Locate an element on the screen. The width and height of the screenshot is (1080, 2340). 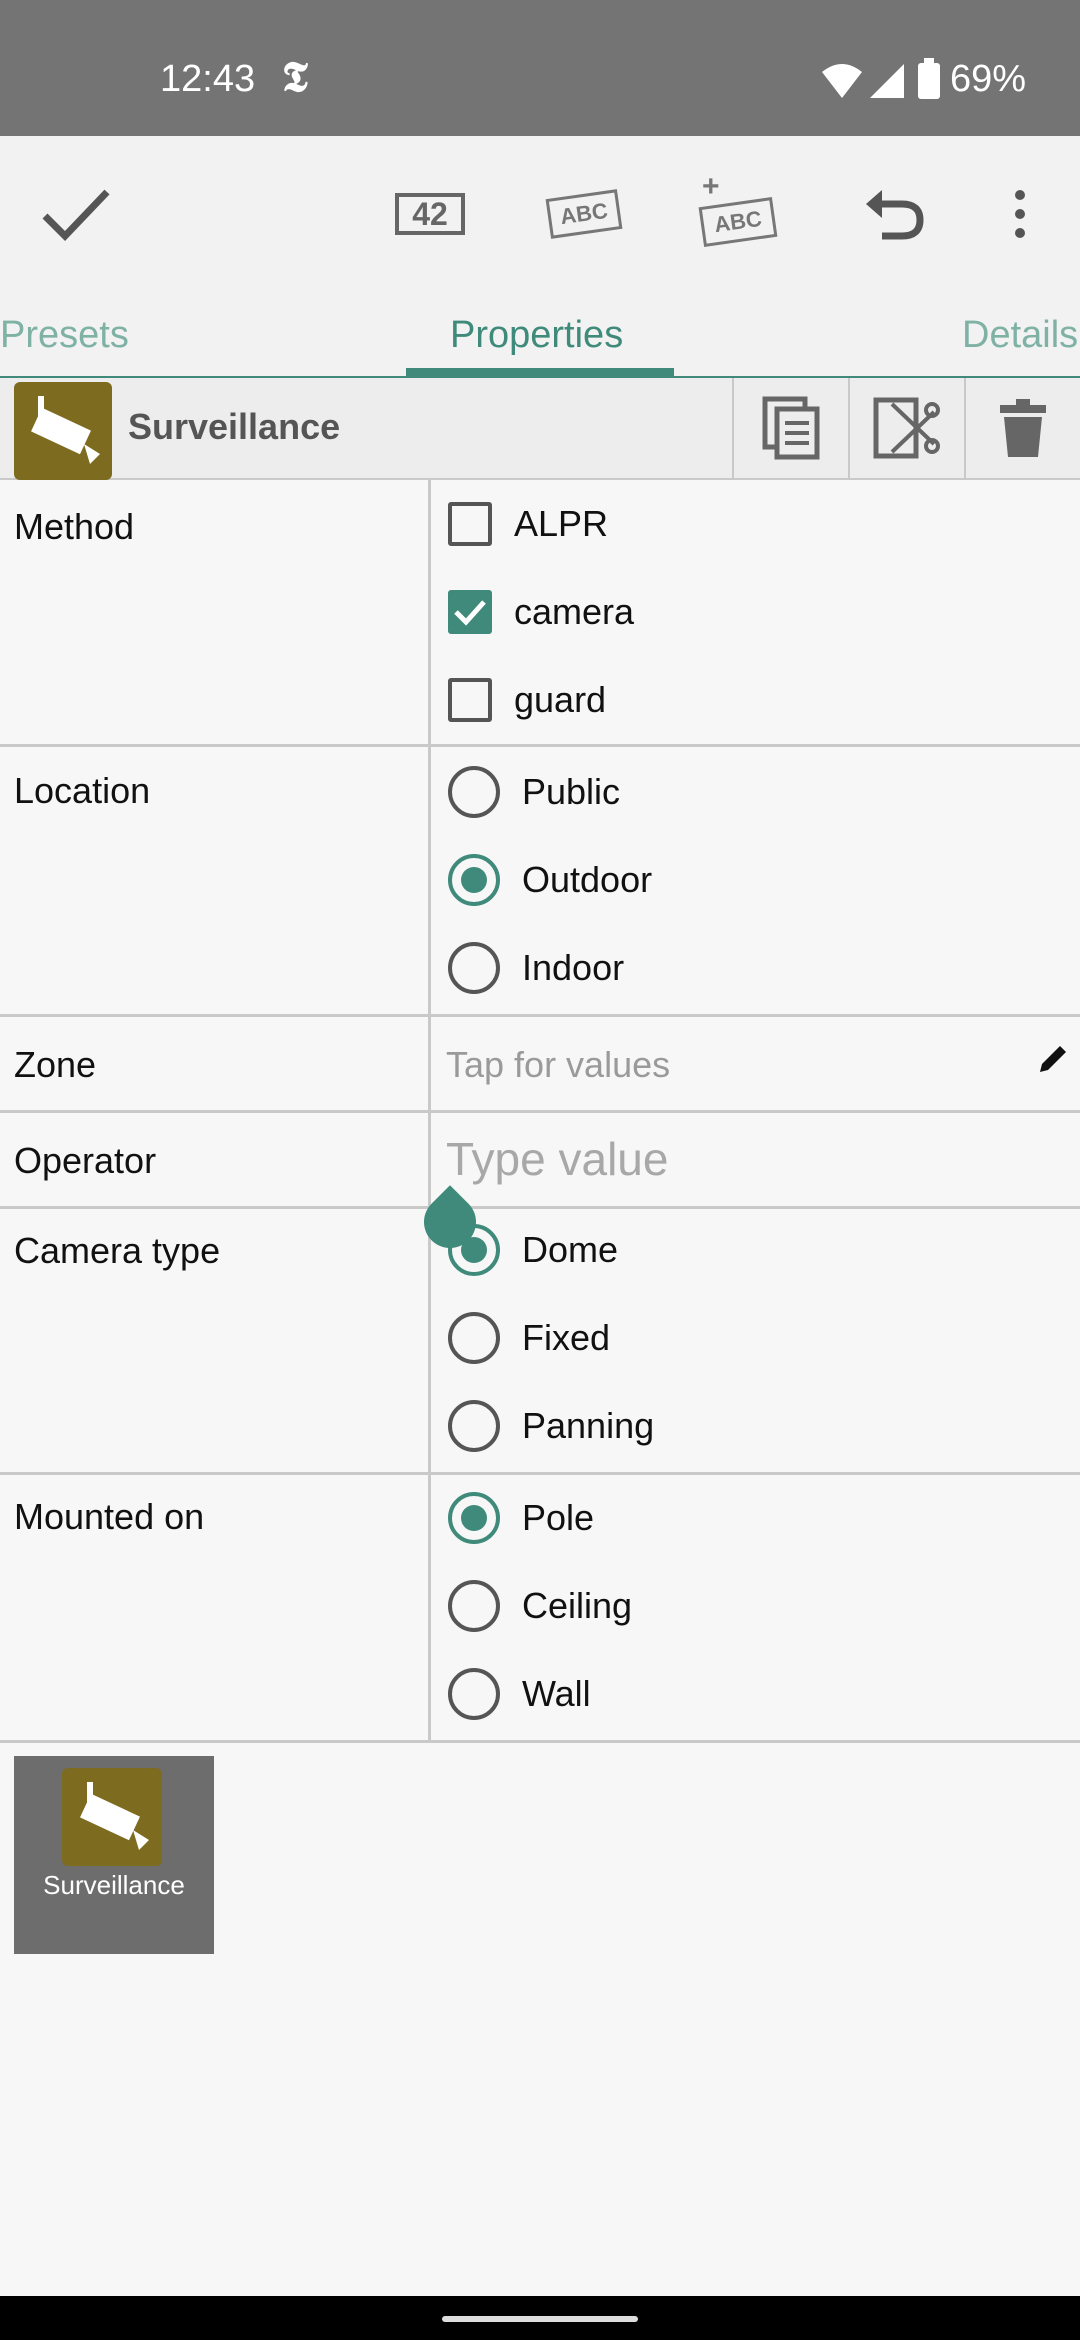
field-mounted-on: Mounted on Pole Ceiling Wall is located at coordinates (540, 1607).